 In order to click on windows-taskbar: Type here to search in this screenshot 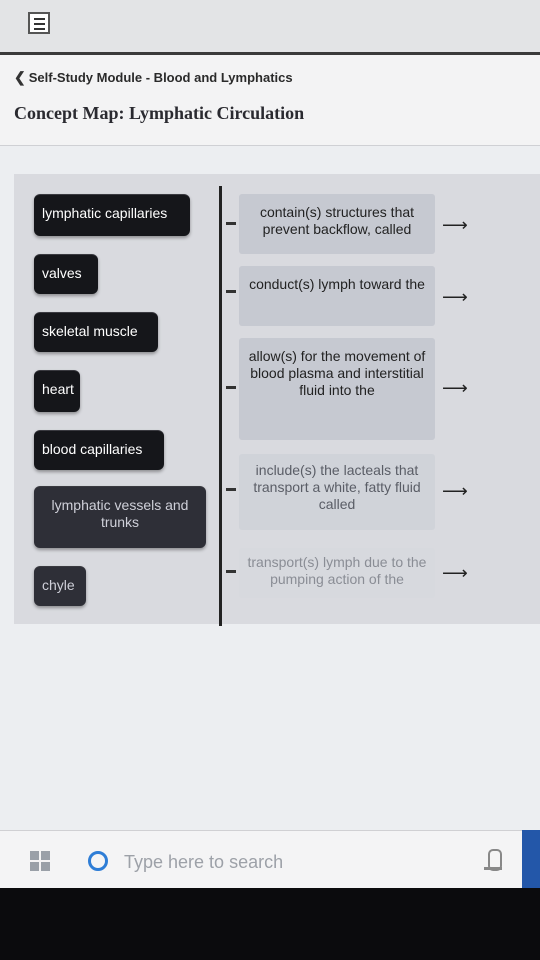, I will do `click(270, 859)`.